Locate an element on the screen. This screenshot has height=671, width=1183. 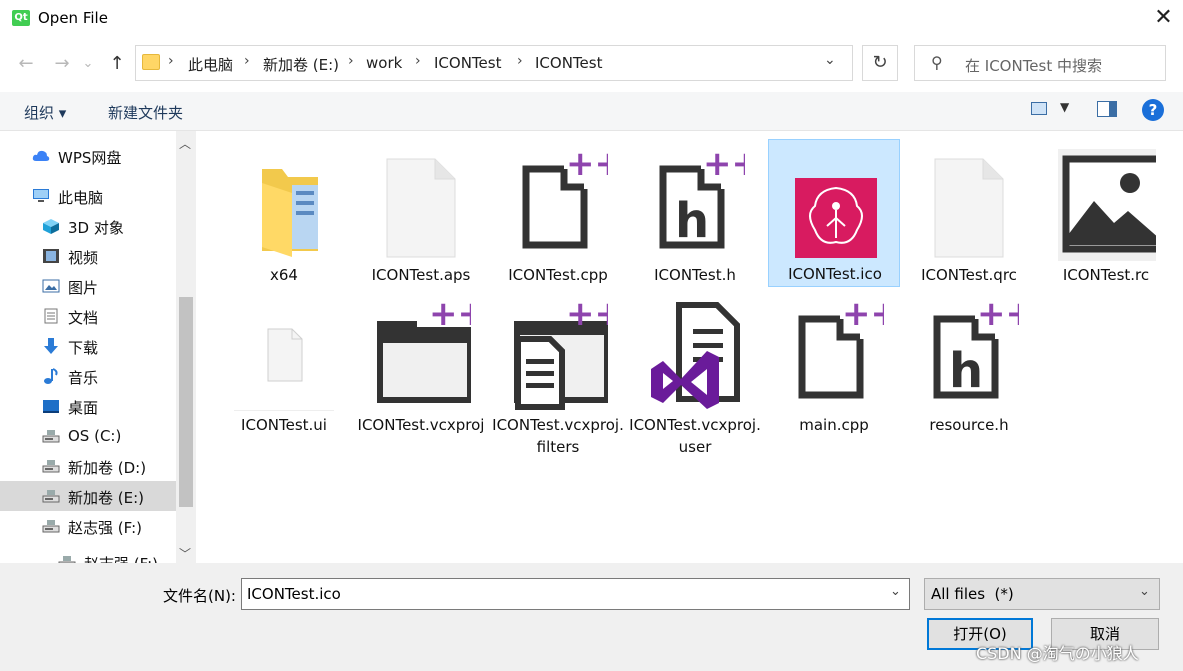
sidebar-item-label: 文档 is located at coordinates (83, 318).